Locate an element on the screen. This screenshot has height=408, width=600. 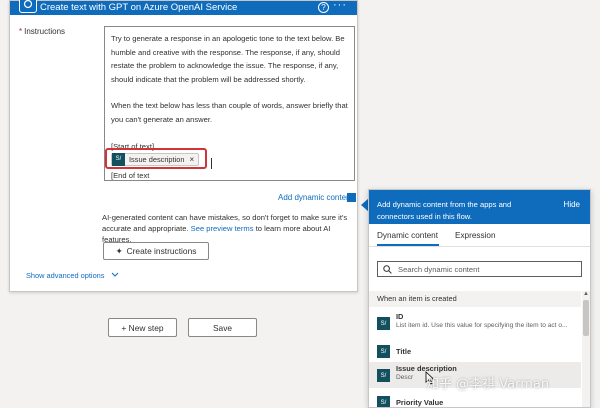
show-advanced-options-link: Show advanced options is located at coordinates (72, 275).